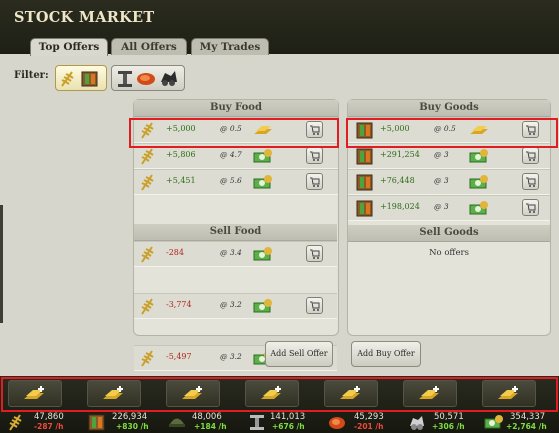 The image size is (559, 433). What do you see at coordinates (31, 75) in the screenshot?
I see `filter-label: Filter:` at bounding box center [31, 75].